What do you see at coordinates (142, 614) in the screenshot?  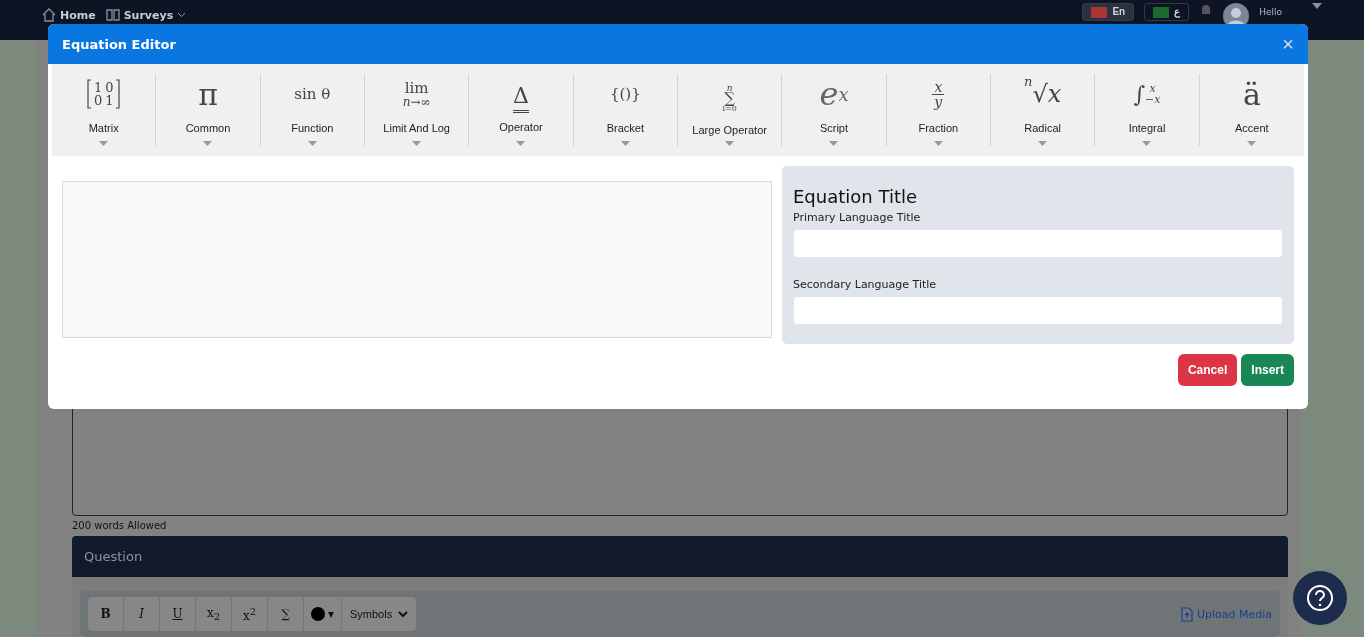 I see `format-button: I` at bounding box center [142, 614].